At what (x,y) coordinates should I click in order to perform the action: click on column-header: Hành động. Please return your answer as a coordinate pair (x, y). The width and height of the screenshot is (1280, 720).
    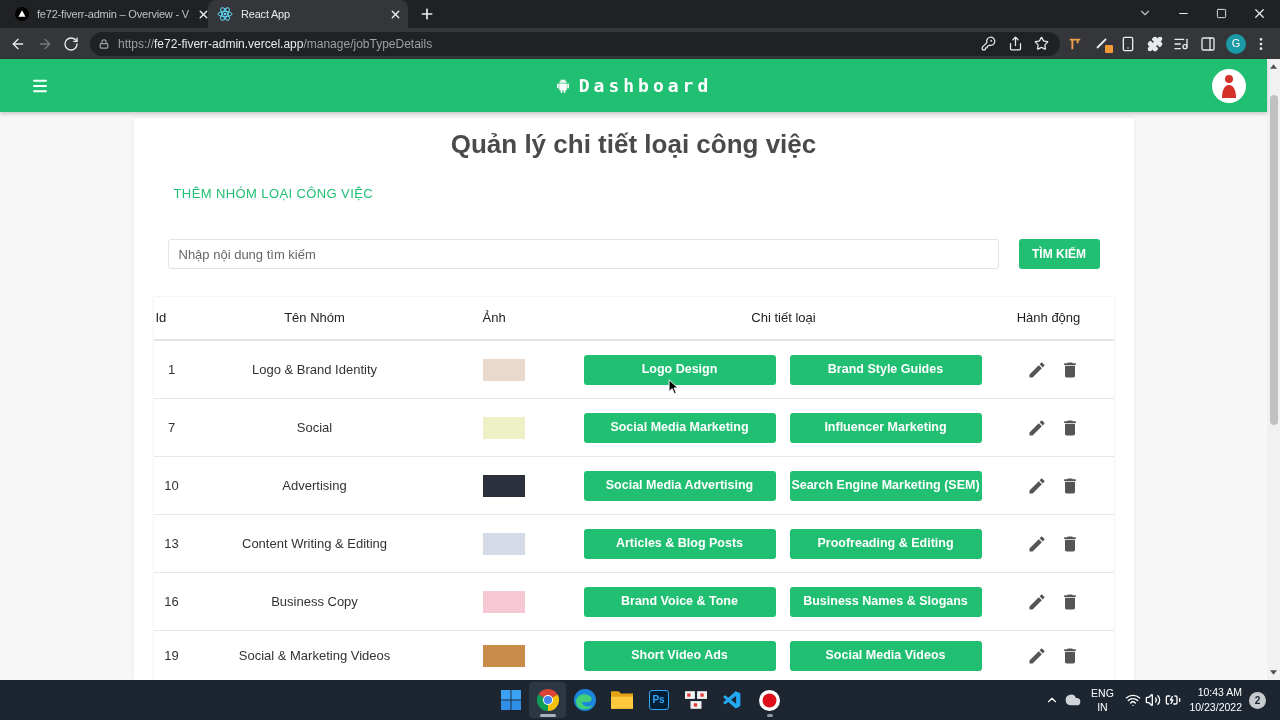
    Looking at the image, I should click on (1048, 318).